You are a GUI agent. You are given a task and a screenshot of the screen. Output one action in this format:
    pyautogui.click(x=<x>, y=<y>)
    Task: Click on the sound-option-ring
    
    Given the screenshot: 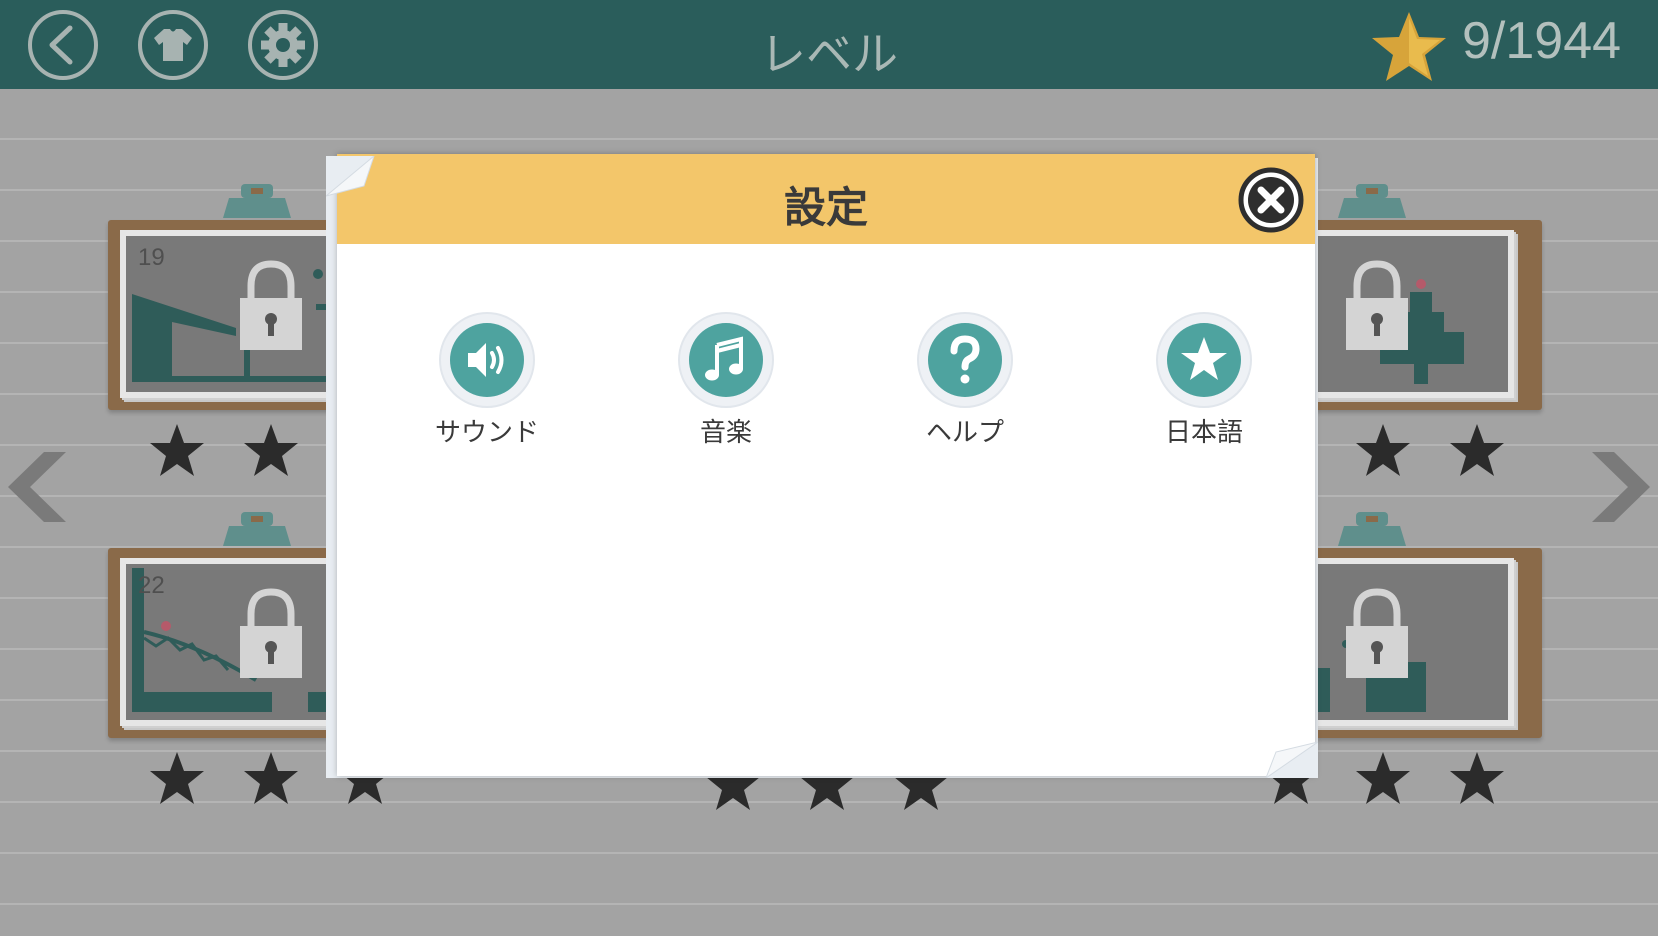 What is the action you would take?
    pyautogui.click(x=487, y=360)
    